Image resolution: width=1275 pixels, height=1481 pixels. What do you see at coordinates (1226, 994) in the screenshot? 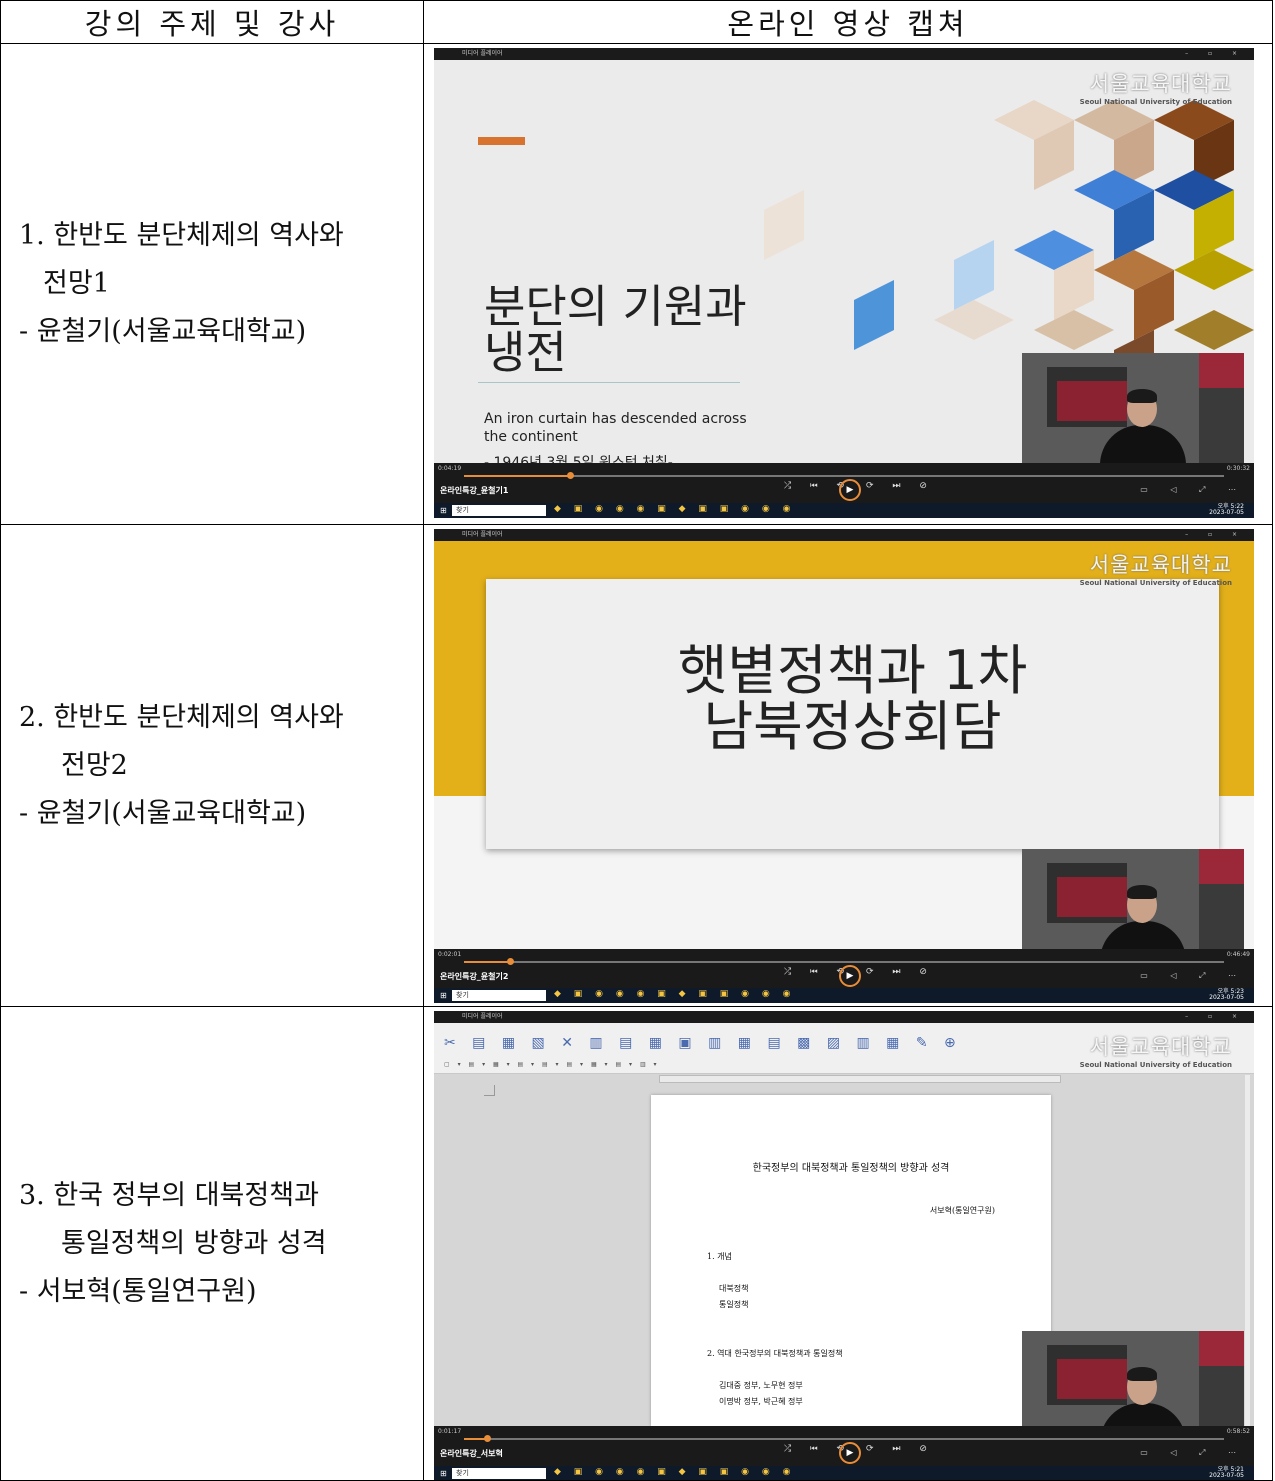
I see `taskbar-clock: 오후 5:23 2023-07-05` at bounding box center [1226, 994].